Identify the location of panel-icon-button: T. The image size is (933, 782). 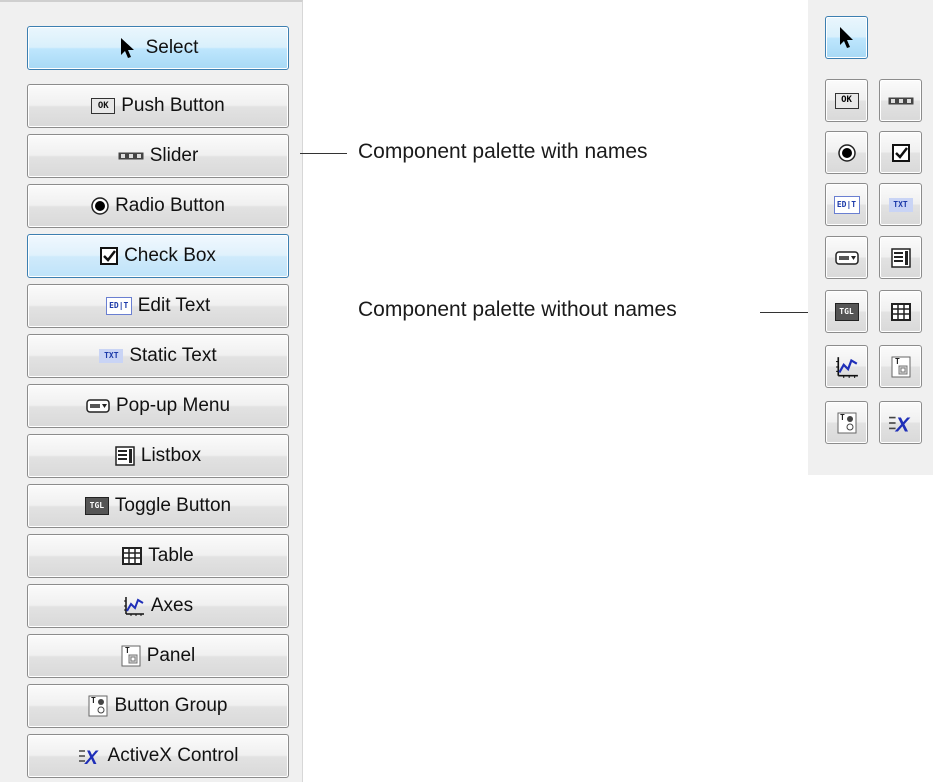
(900, 366).